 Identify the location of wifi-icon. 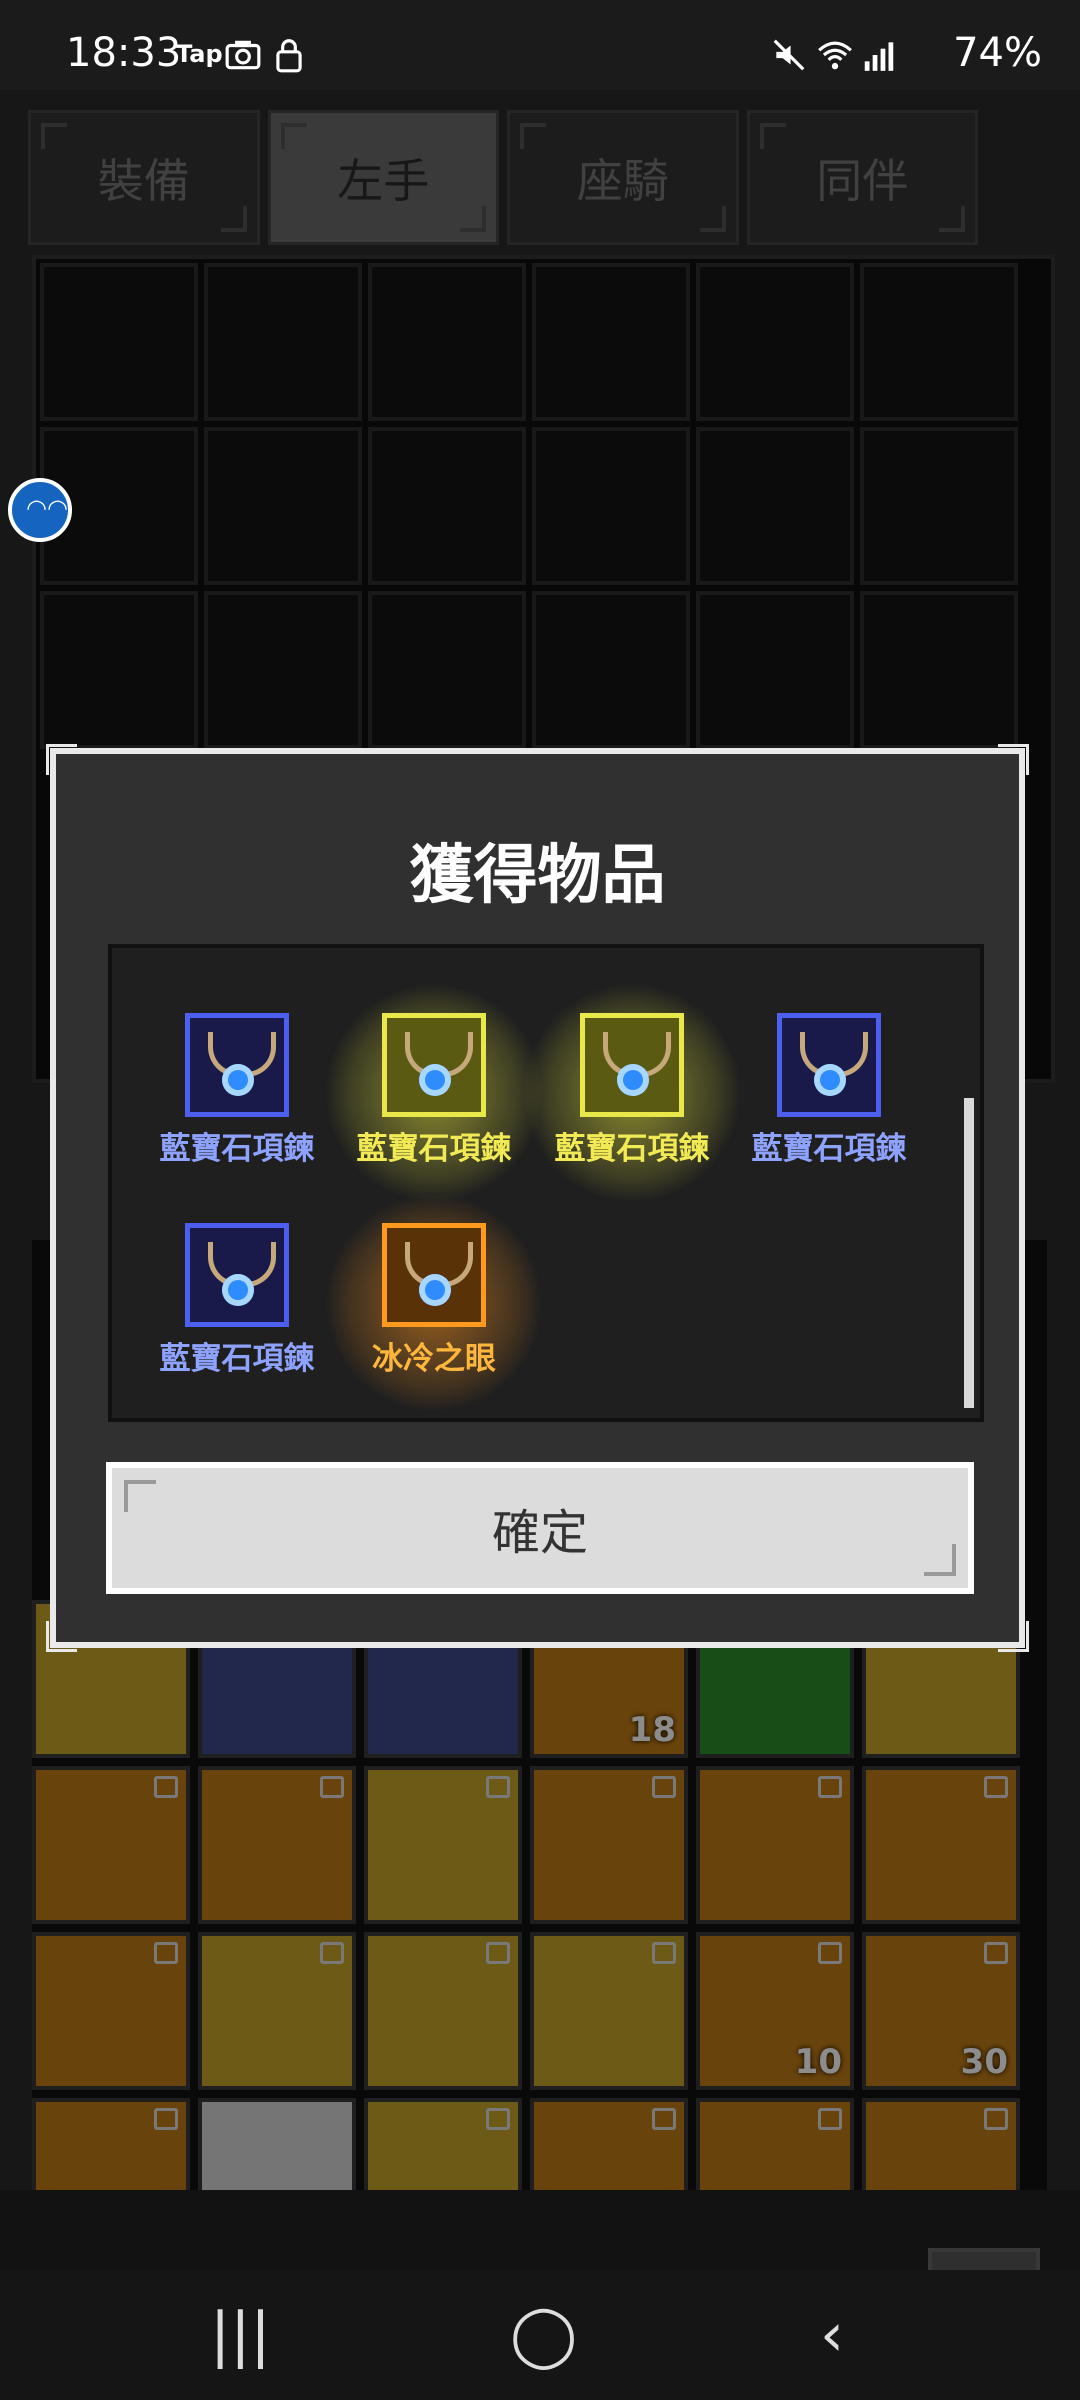
(835, 55).